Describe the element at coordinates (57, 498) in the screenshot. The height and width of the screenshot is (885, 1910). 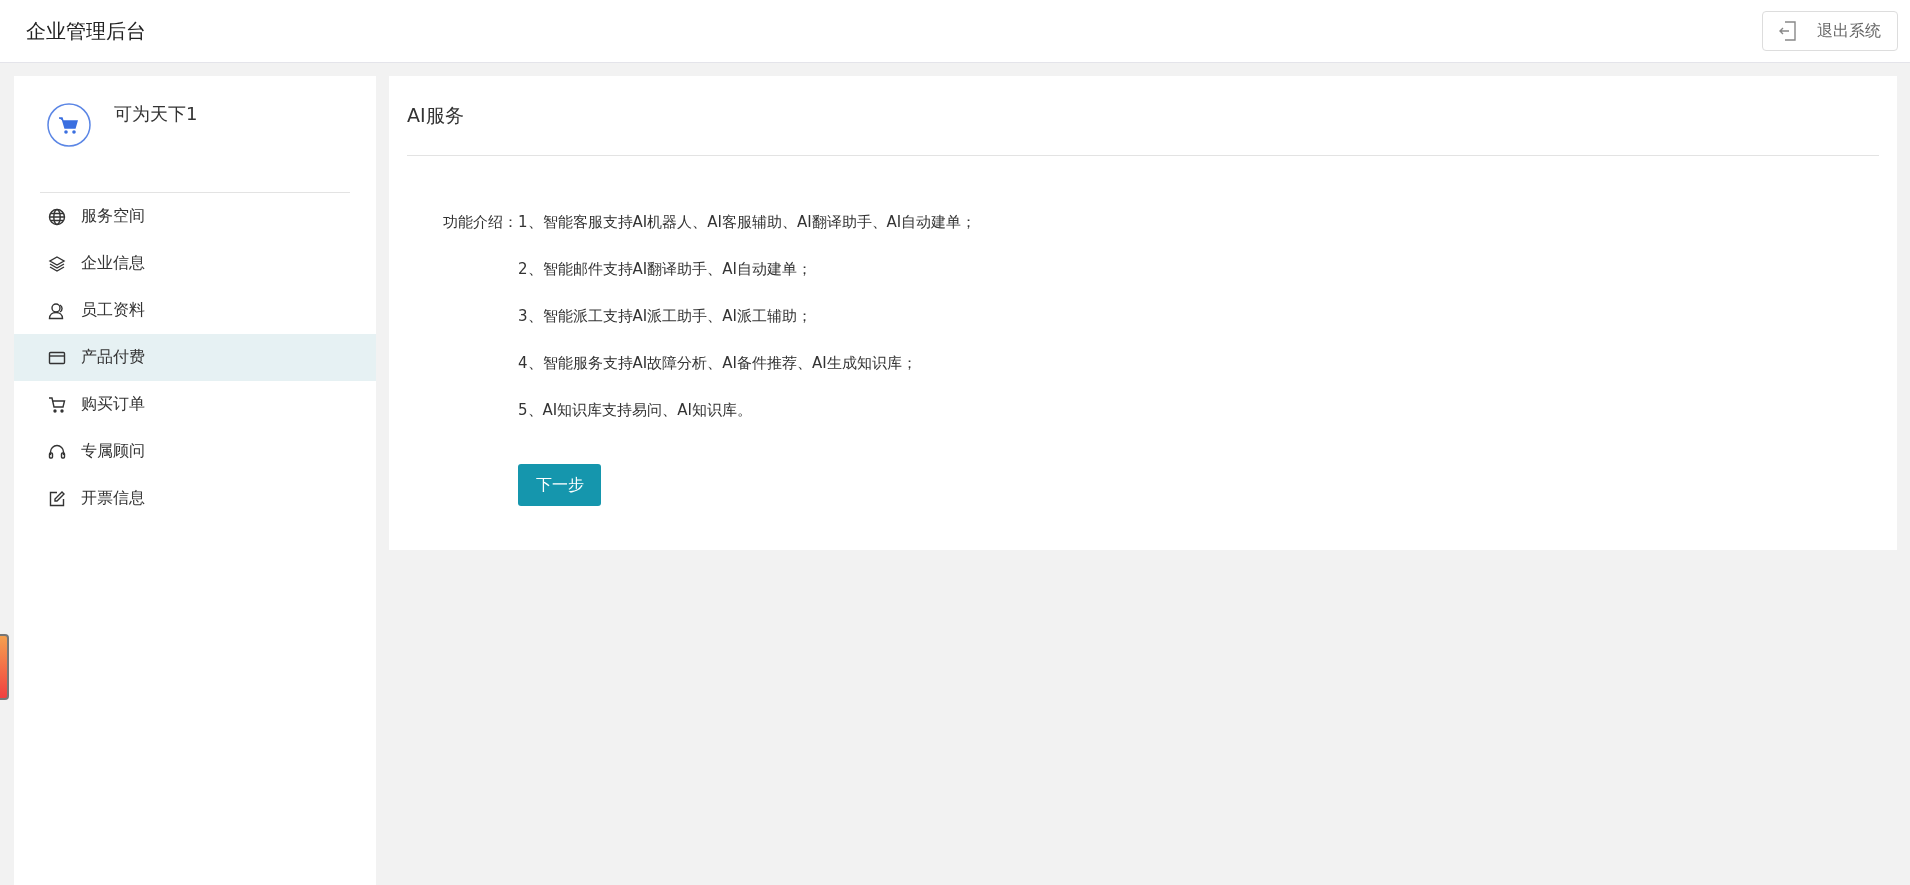
I see `edit-icon` at that location.